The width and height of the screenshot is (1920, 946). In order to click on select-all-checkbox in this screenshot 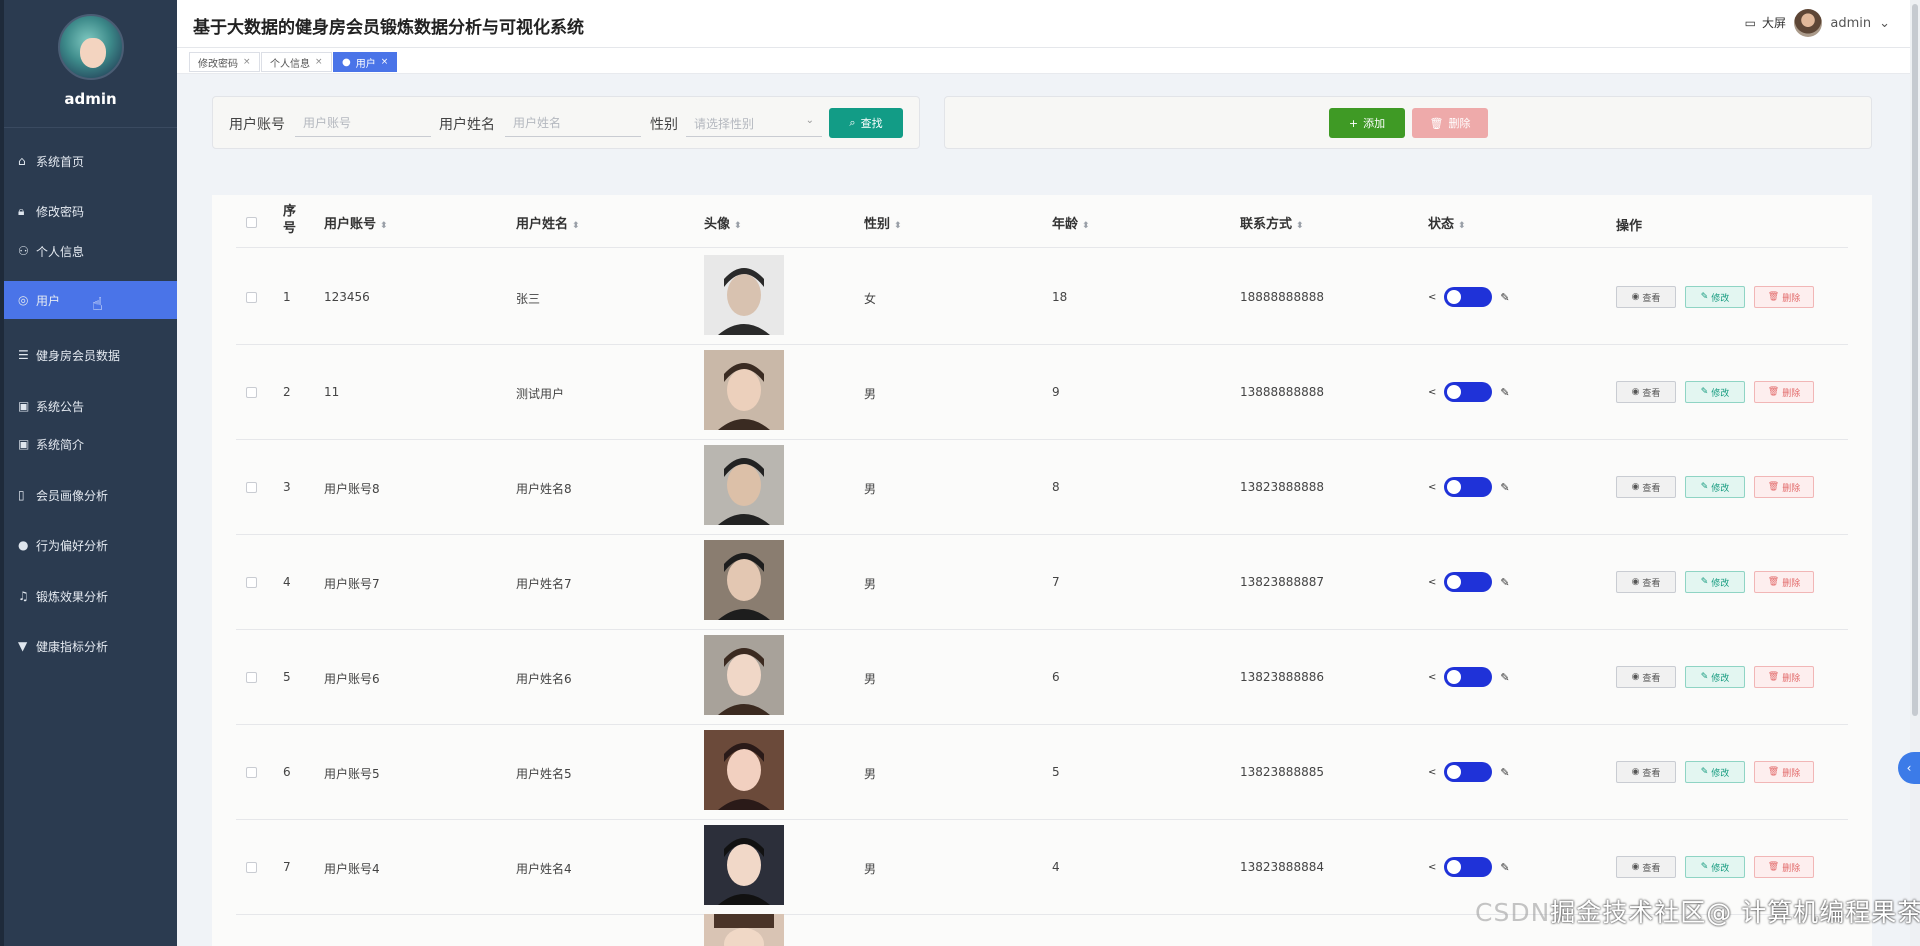, I will do `click(251, 222)`.